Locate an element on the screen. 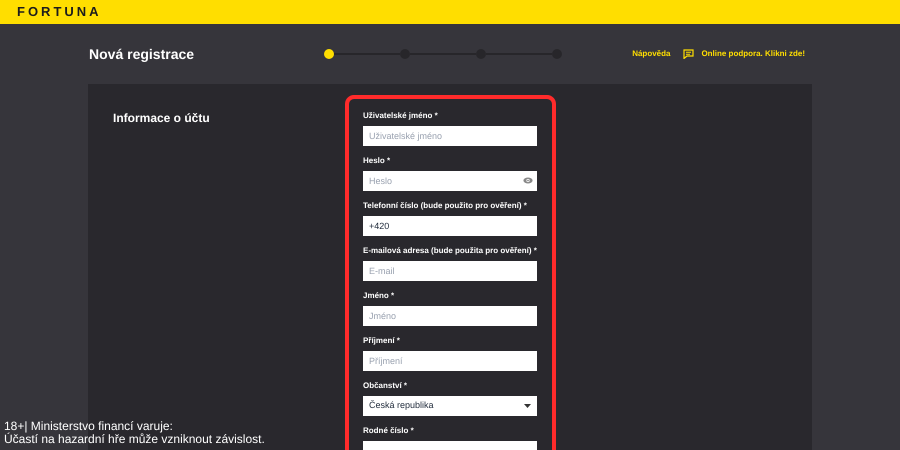 This screenshot has height=450, width=900. section-title: Informace o účtu is located at coordinates (162, 118).